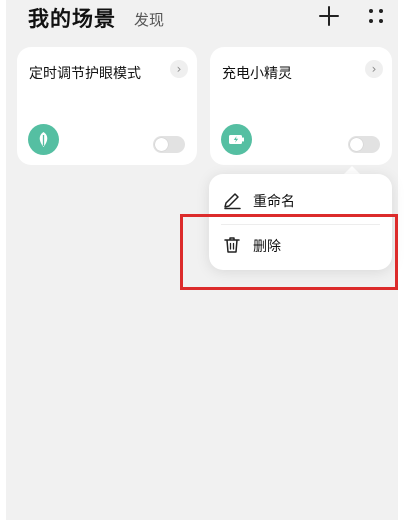 This screenshot has height=525, width=404. Describe the element at coordinates (274, 202) in the screenshot. I see `rename-label: 重命名` at that location.